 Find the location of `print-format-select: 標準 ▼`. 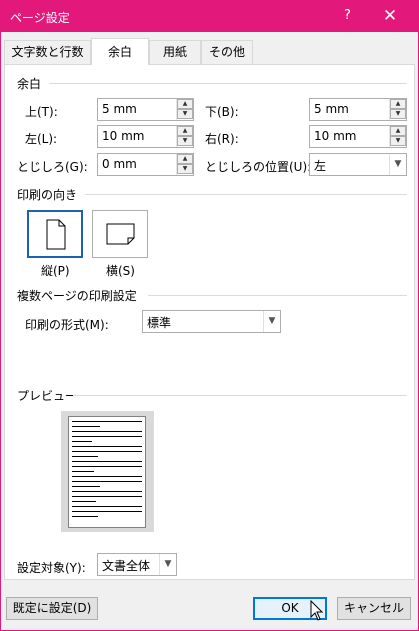

print-format-select: 標準 ▼ is located at coordinates (211, 321).